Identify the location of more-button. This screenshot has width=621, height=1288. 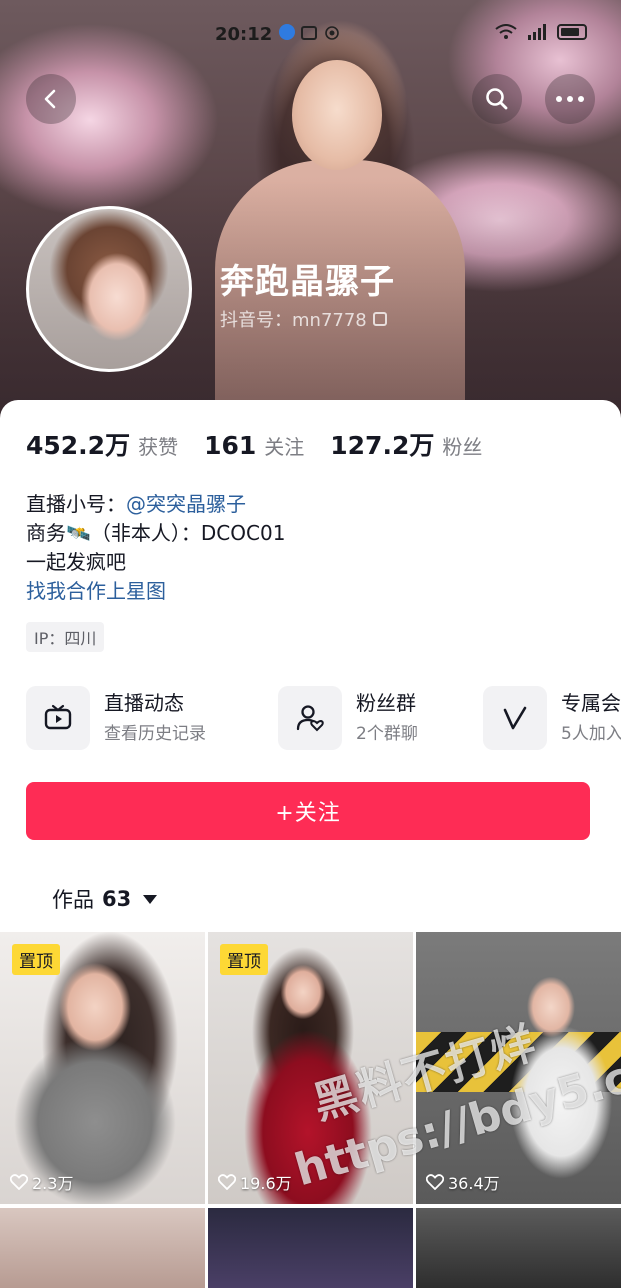
(570, 99).